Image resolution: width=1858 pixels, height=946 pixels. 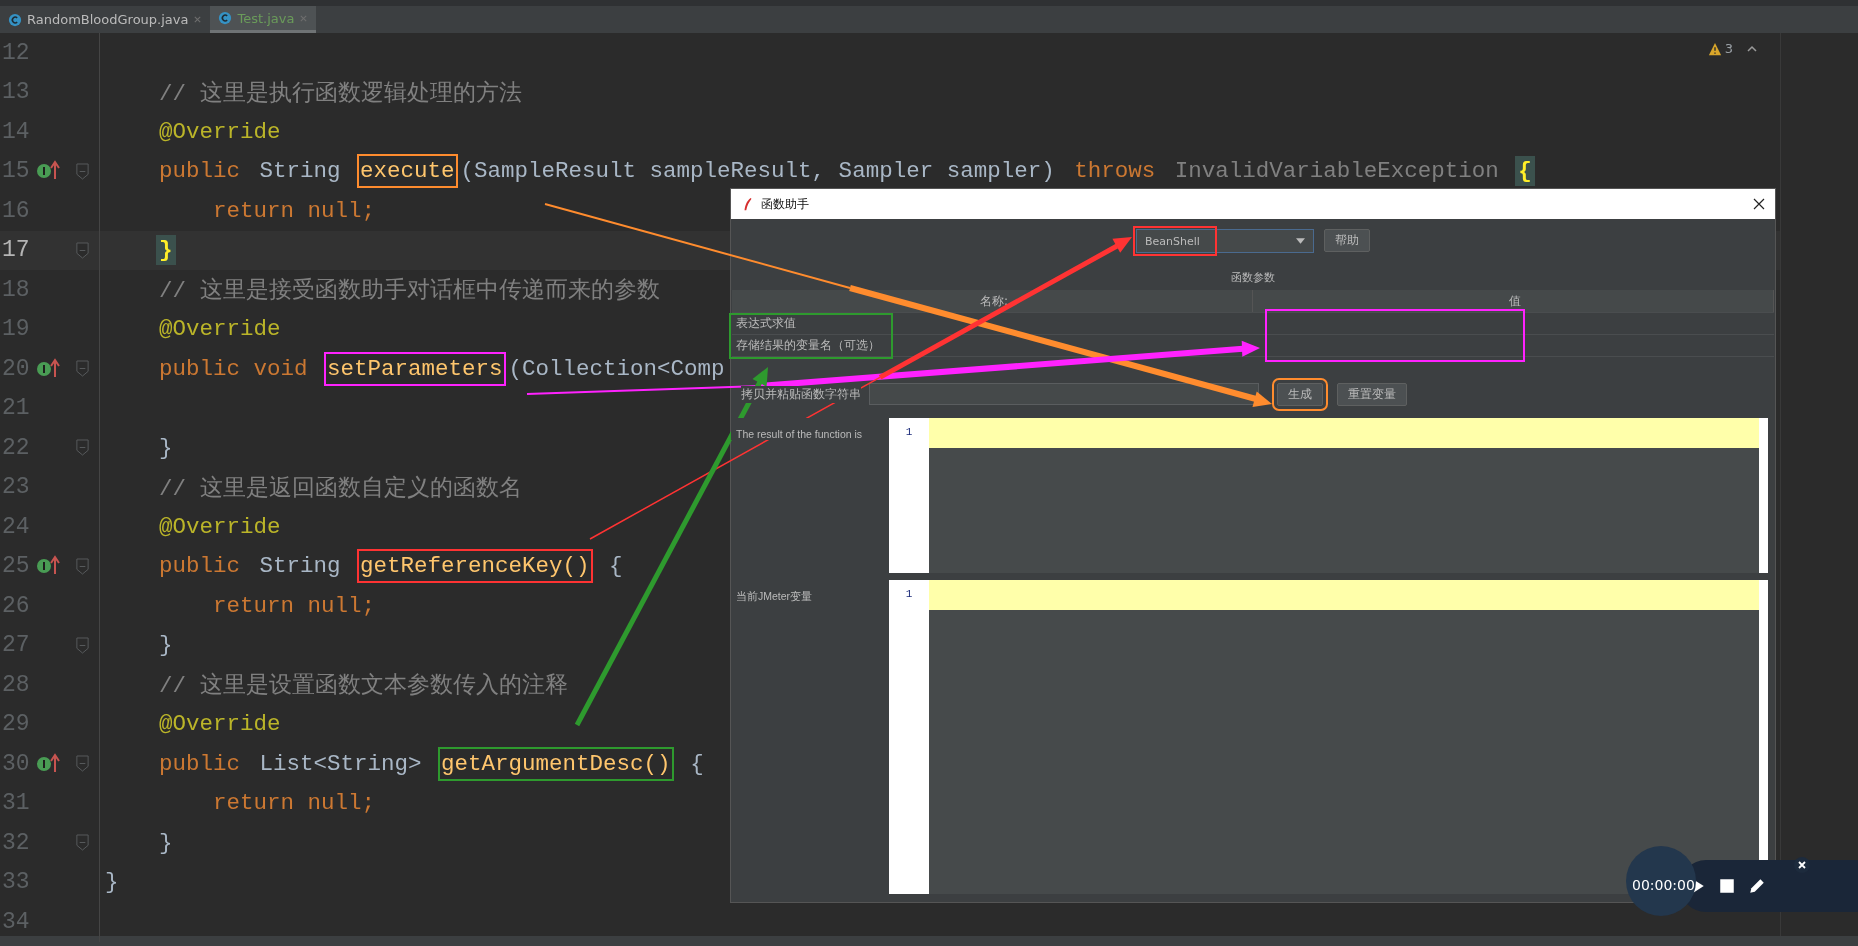 I want to click on line-number: 13, so click(x=16, y=92).